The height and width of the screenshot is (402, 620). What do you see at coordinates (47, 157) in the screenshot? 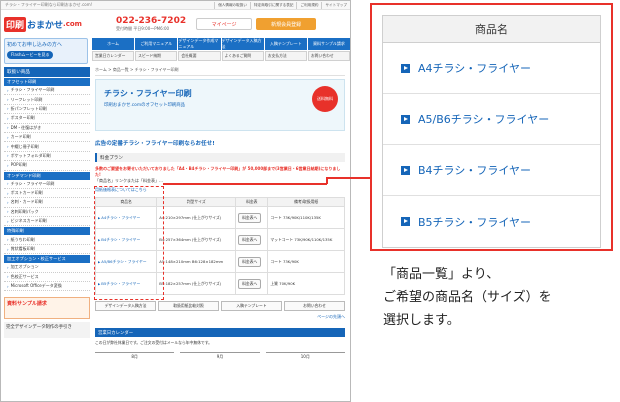
I see `sidebar-item: ポケットフォルダ印刷` at bounding box center [47, 157].